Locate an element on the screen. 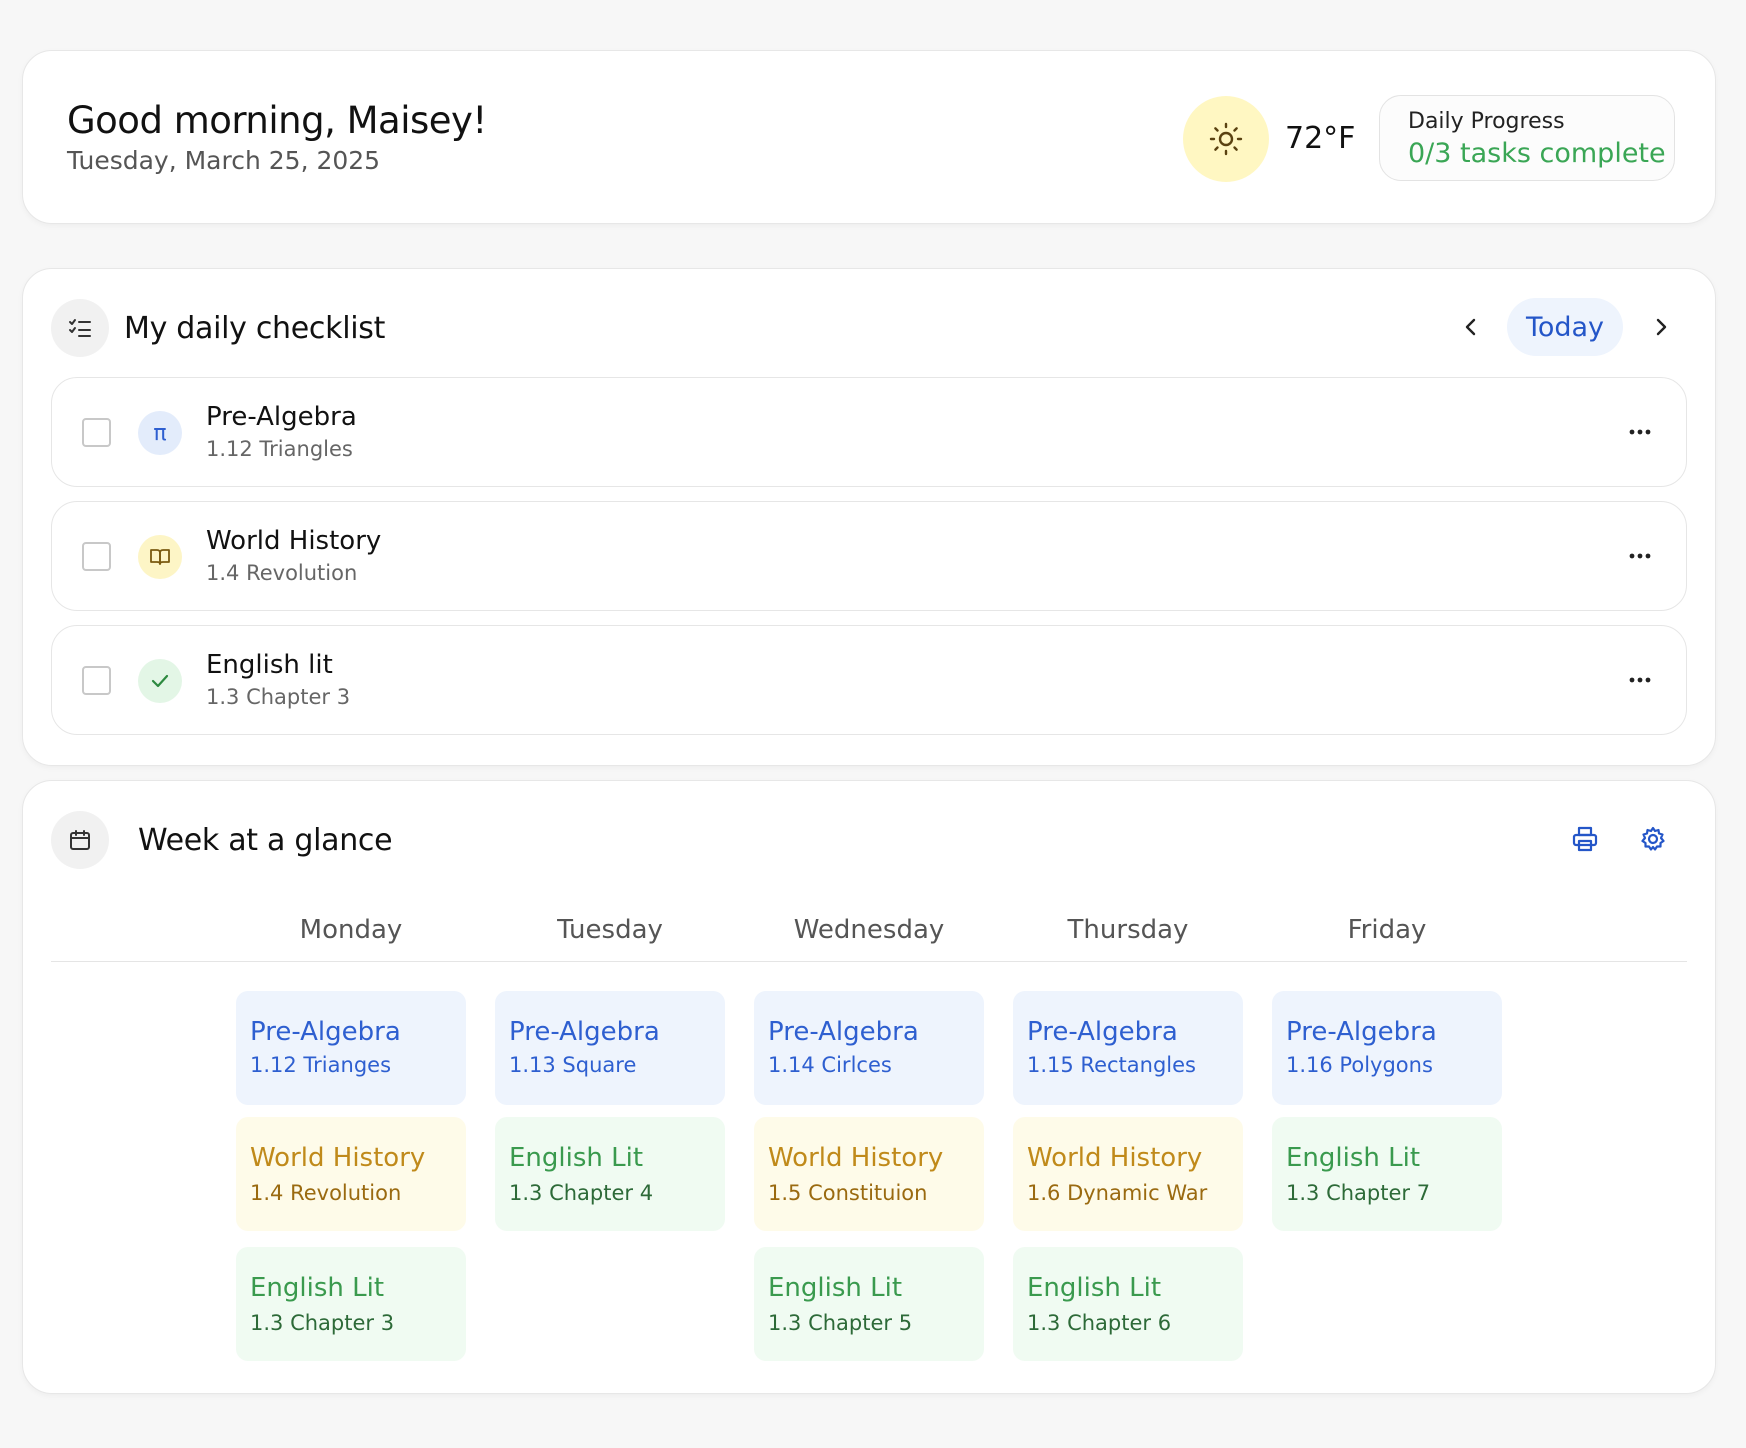  week-slot: Pre-Algebra 1.13 Square is located at coordinates (610, 1048).